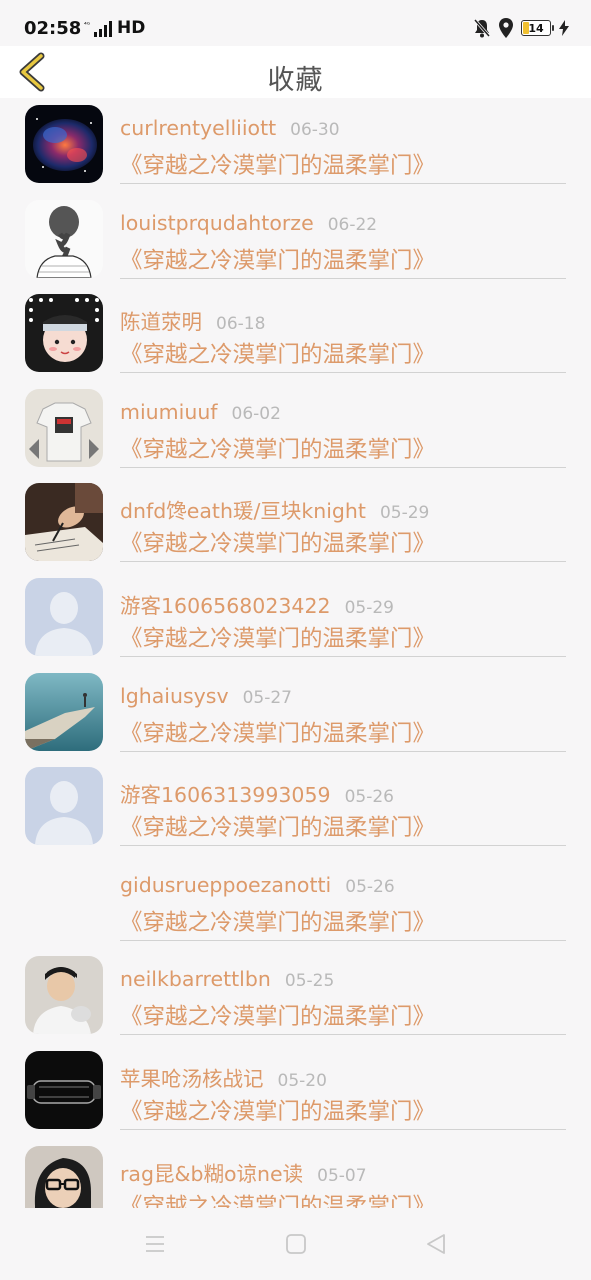 The height and width of the screenshot is (1280, 591). Describe the element at coordinates (295, 429) in the screenshot. I see `list-item: miumiuuf 06-02 《穿越之冷漠掌门的温柔掌门》` at that location.